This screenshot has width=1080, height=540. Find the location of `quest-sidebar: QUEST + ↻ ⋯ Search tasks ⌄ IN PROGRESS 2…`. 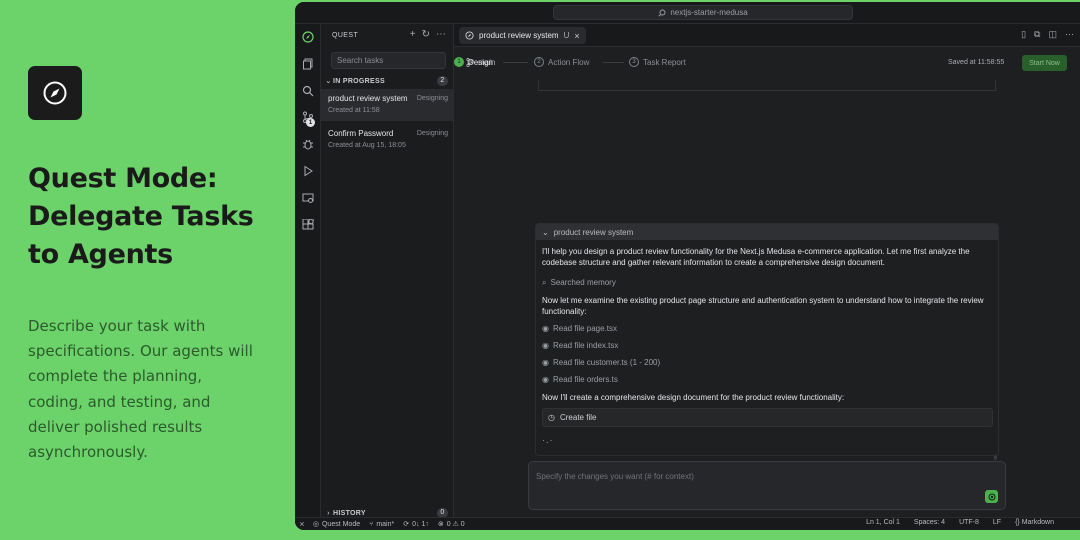

quest-sidebar: QUEST + ↻ ⋯ Search tasks ⌄ IN PROGRESS 2… is located at coordinates (387, 271).